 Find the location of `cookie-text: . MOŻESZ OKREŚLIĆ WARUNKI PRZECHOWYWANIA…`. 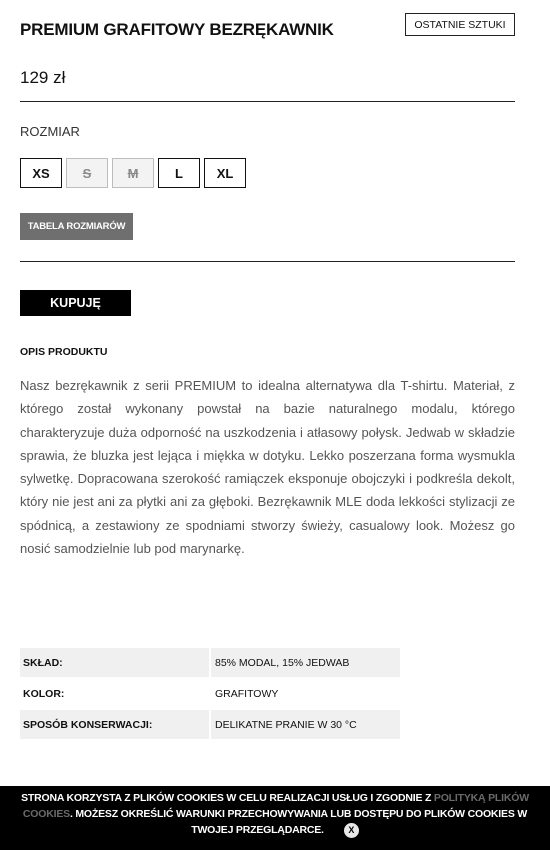

cookie-text: . MOŻESZ OKREŚLIĆ WARUNKI PRZECHOWYWANIA… is located at coordinates (298, 822).